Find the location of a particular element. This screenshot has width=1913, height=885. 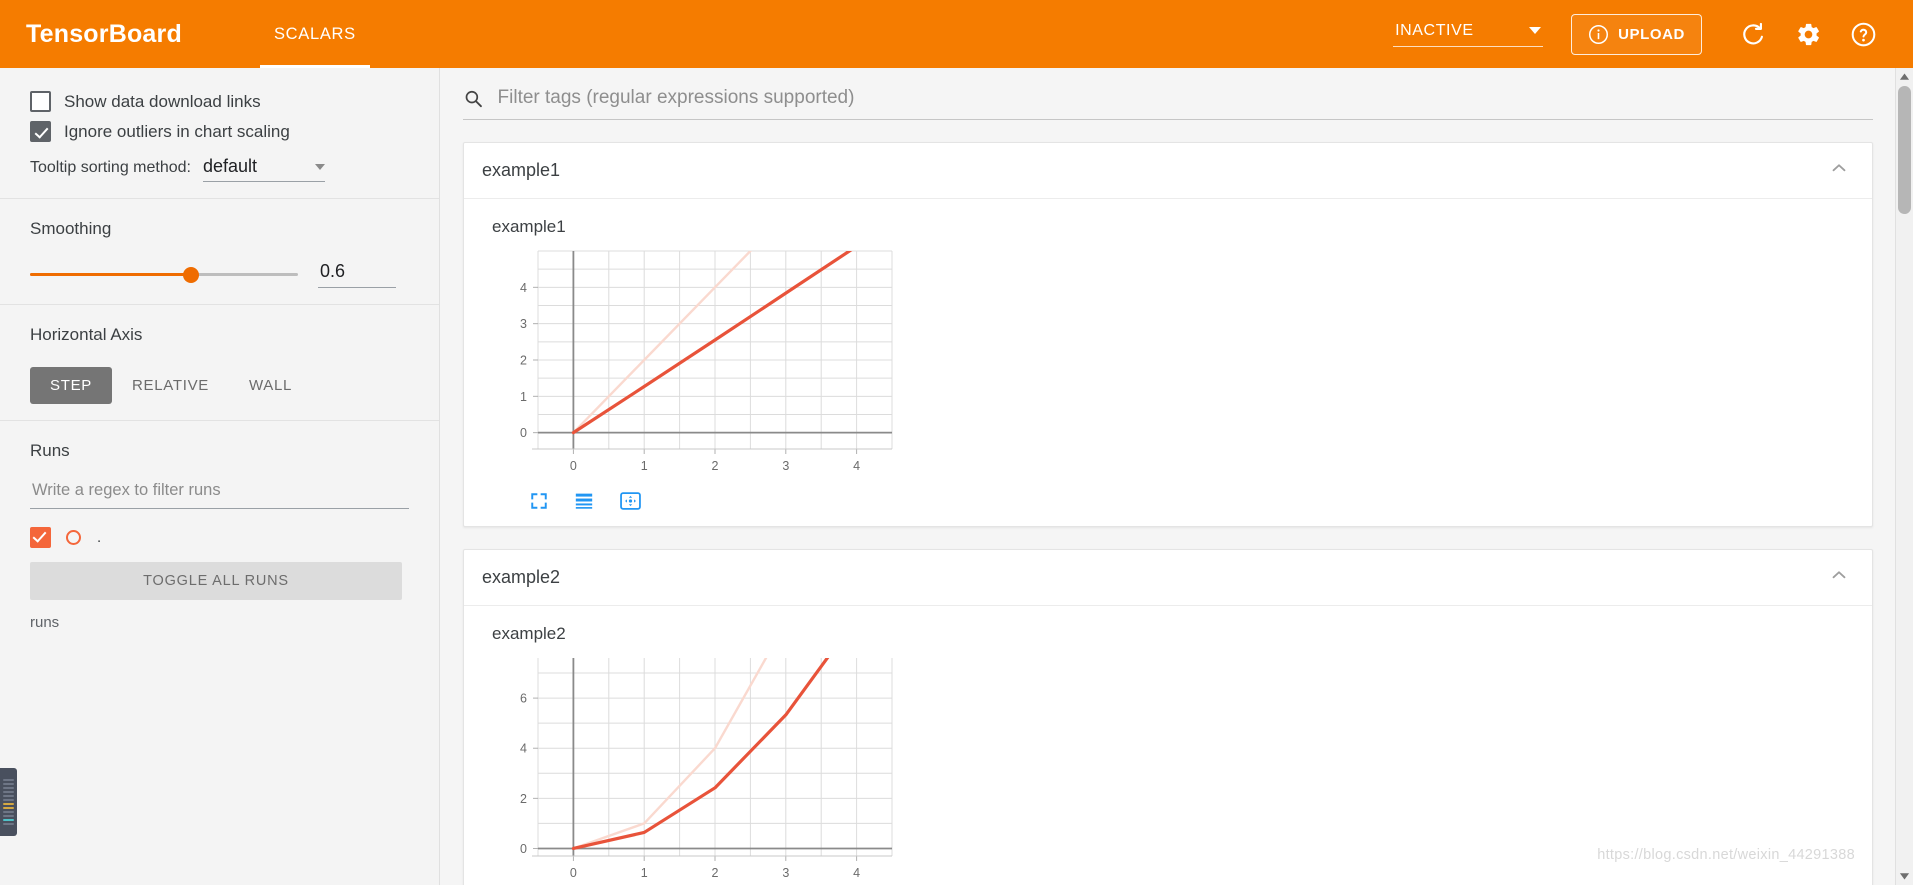

tab-scalars: SCALARS is located at coordinates (314, 34).